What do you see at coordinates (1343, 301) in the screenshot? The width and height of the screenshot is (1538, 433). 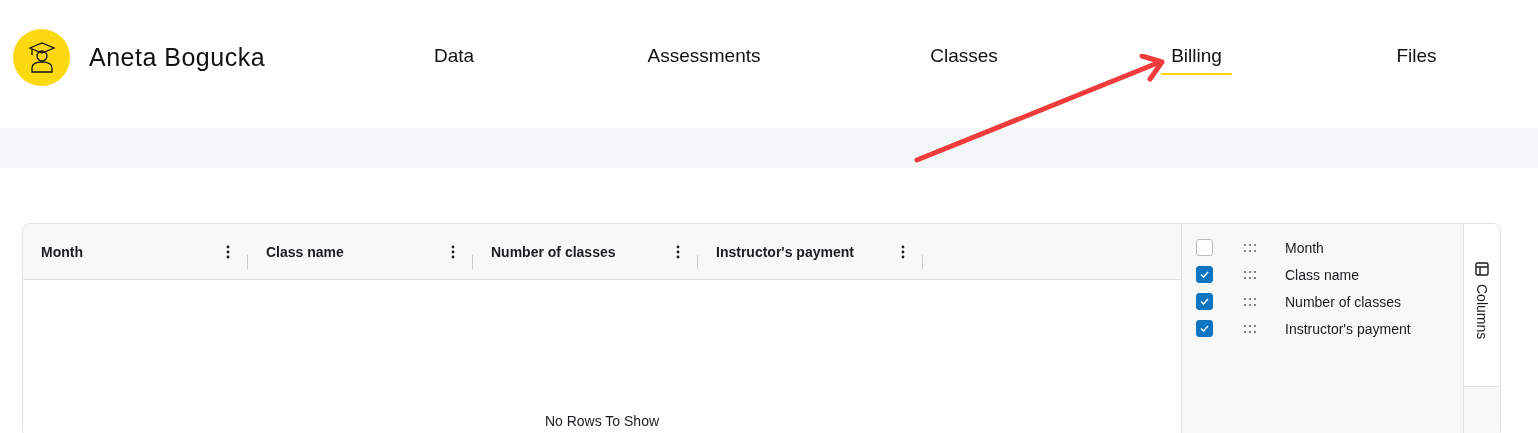 I see `column-label: Number of classes` at bounding box center [1343, 301].